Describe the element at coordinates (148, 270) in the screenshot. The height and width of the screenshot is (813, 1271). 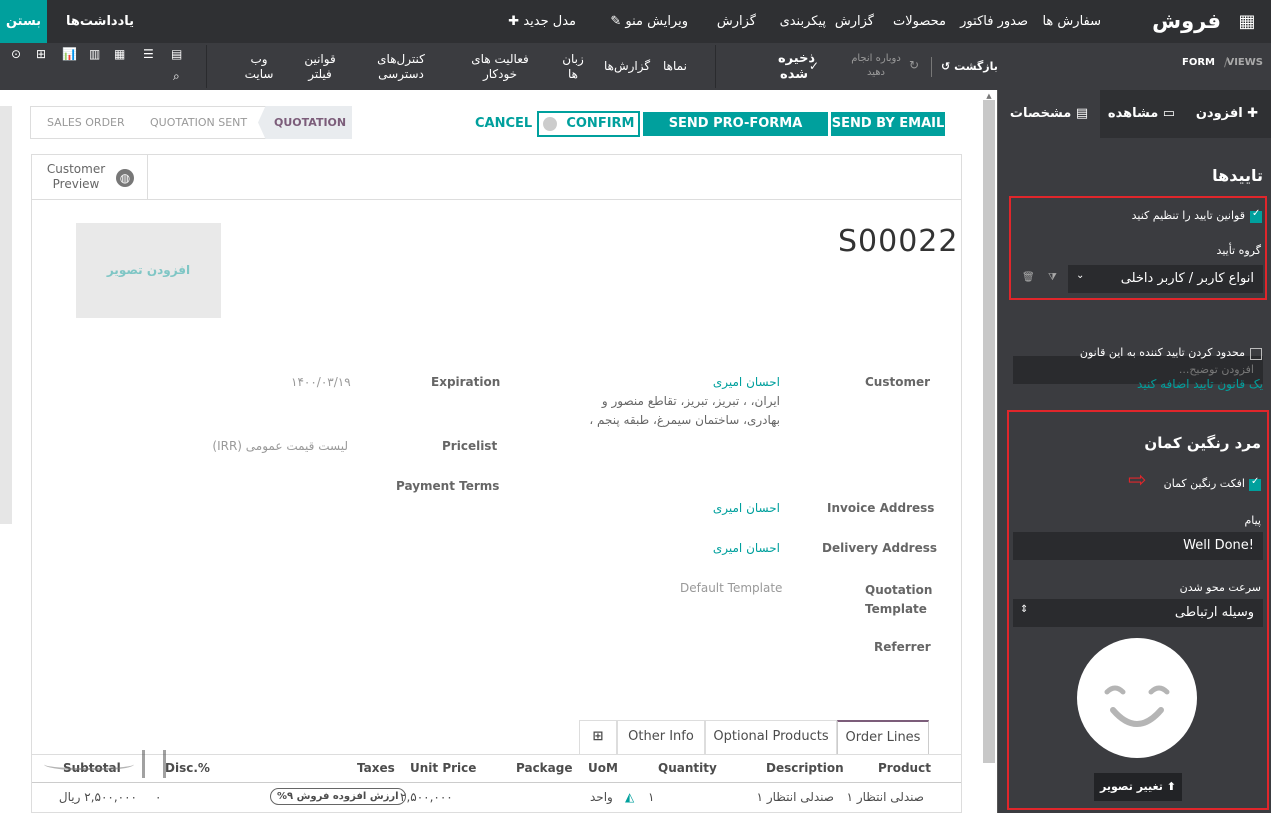
I see `add-image-placeholder: افزودن تصویر` at that location.